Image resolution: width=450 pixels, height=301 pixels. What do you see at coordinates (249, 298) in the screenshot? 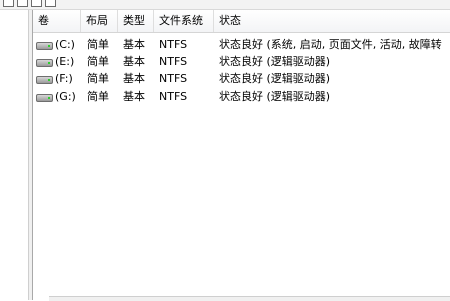
I see `horizontal-scrollbar` at bounding box center [249, 298].